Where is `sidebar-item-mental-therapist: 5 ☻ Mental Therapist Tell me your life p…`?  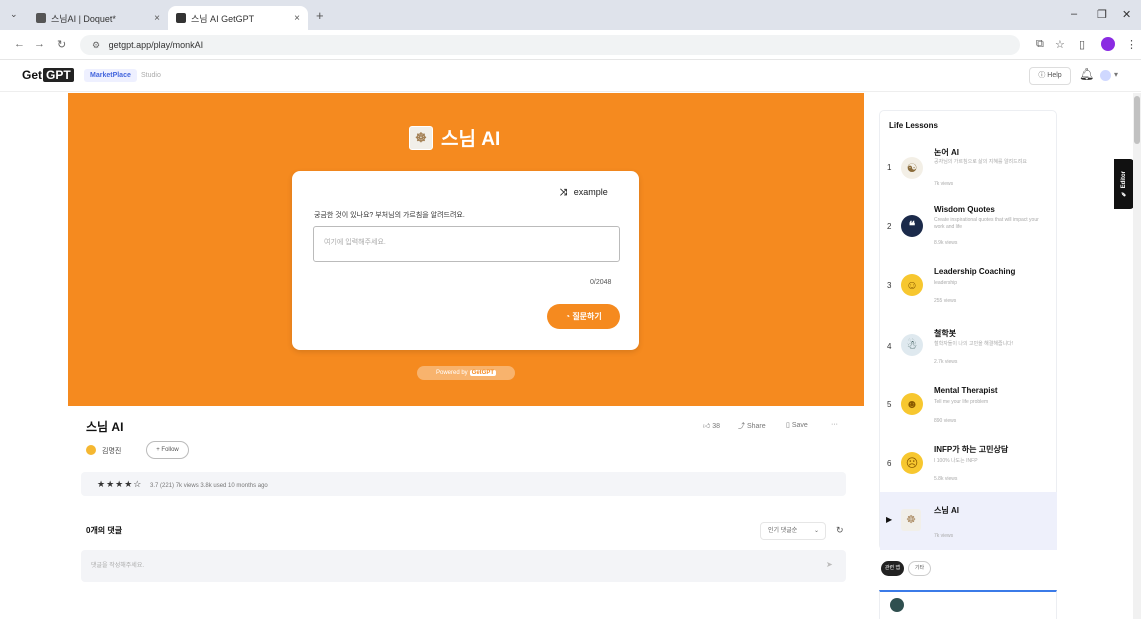 sidebar-item-mental-therapist: 5 ☻ Mental Therapist Tell me your life p… is located at coordinates (968, 407).